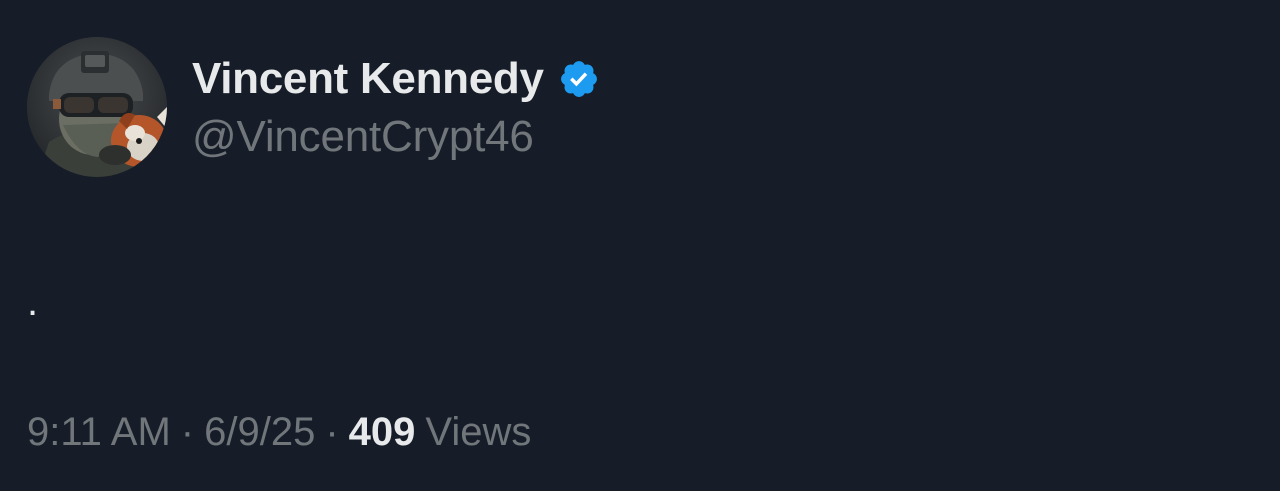 The width and height of the screenshot is (1280, 491). Describe the element at coordinates (579, 79) in the screenshot. I see `verified-badge-icon` at that location.